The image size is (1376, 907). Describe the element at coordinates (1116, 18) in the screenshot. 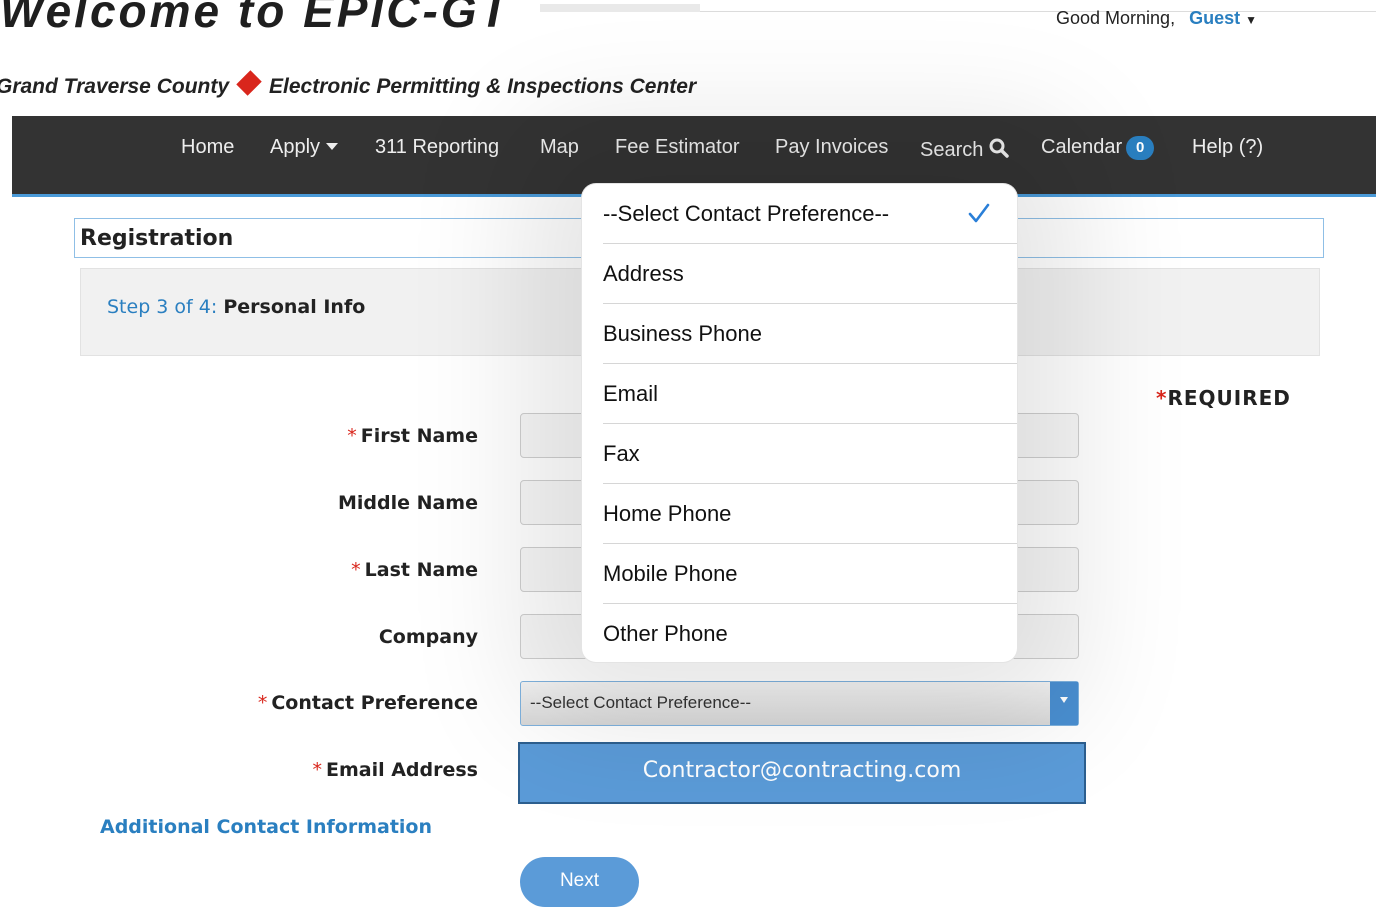

I see `greeting-text: Good Morning,` at that location.